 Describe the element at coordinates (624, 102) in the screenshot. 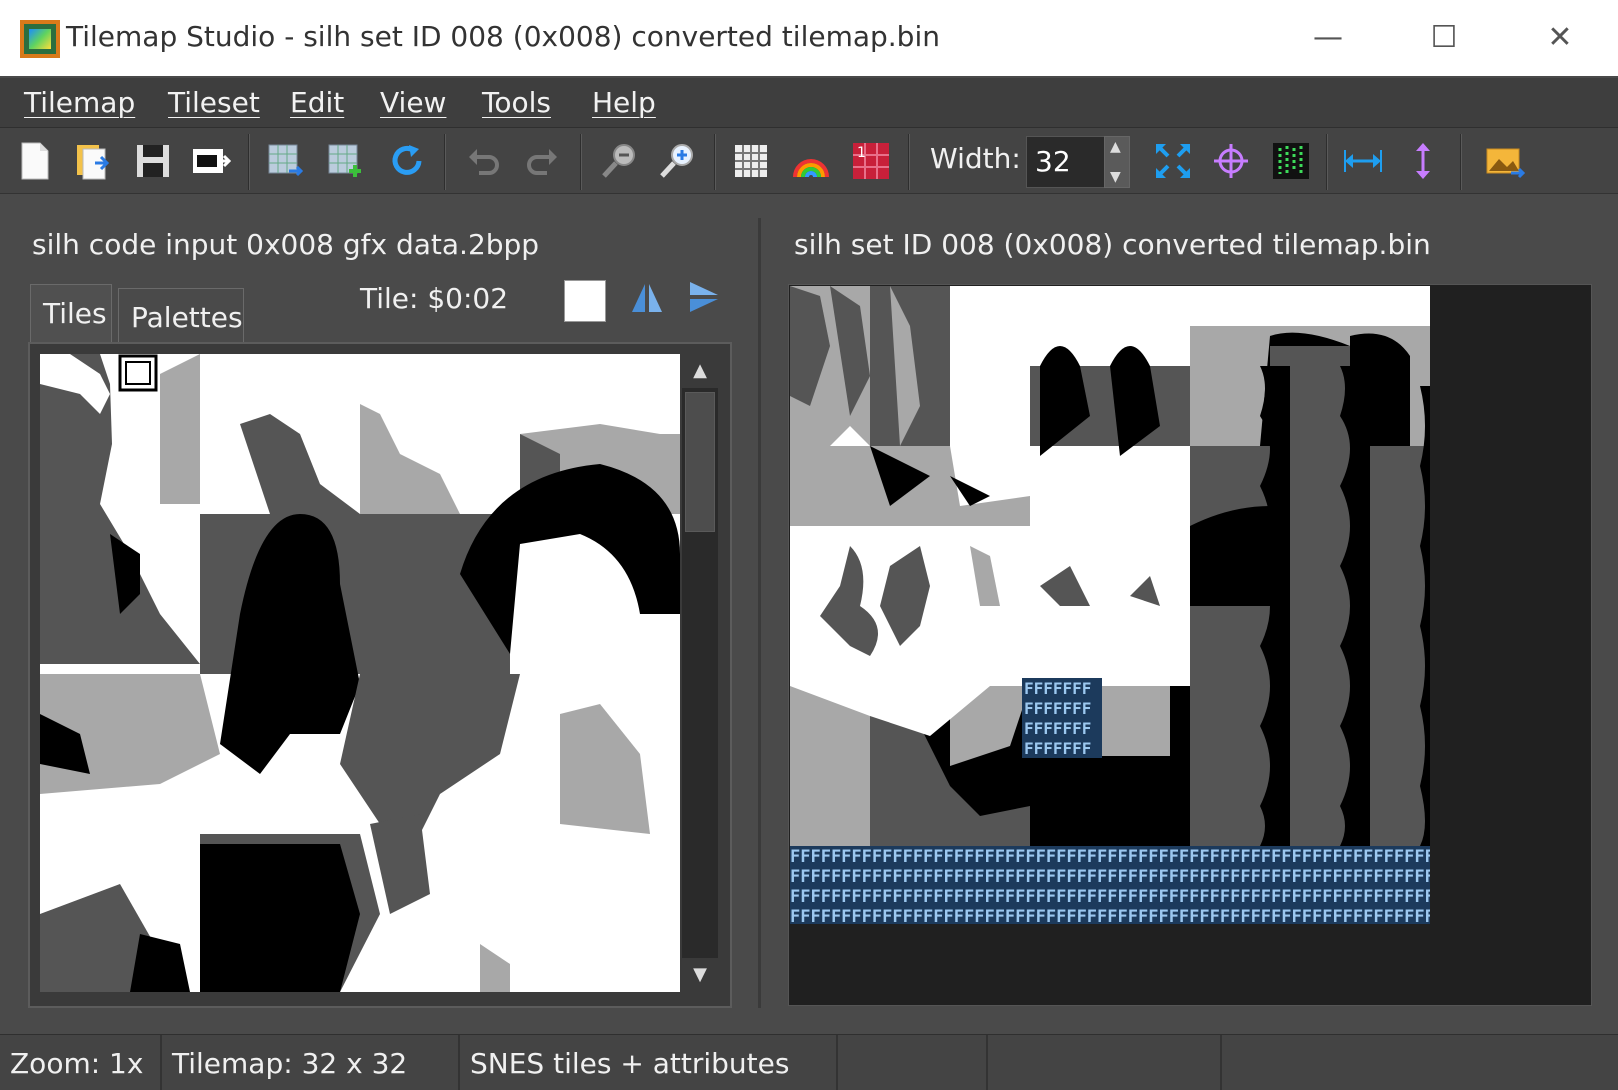

I see `menu-help: Help` at that location.